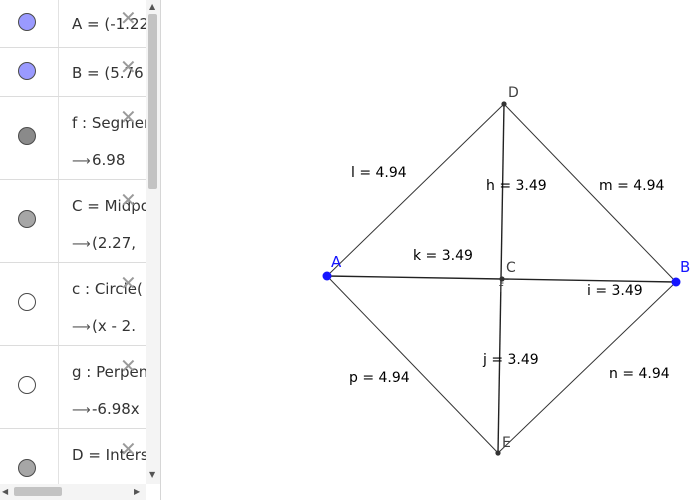 This screenshot has width=700, height=504. I want to click on point-label-C: C, so click(511, 268).